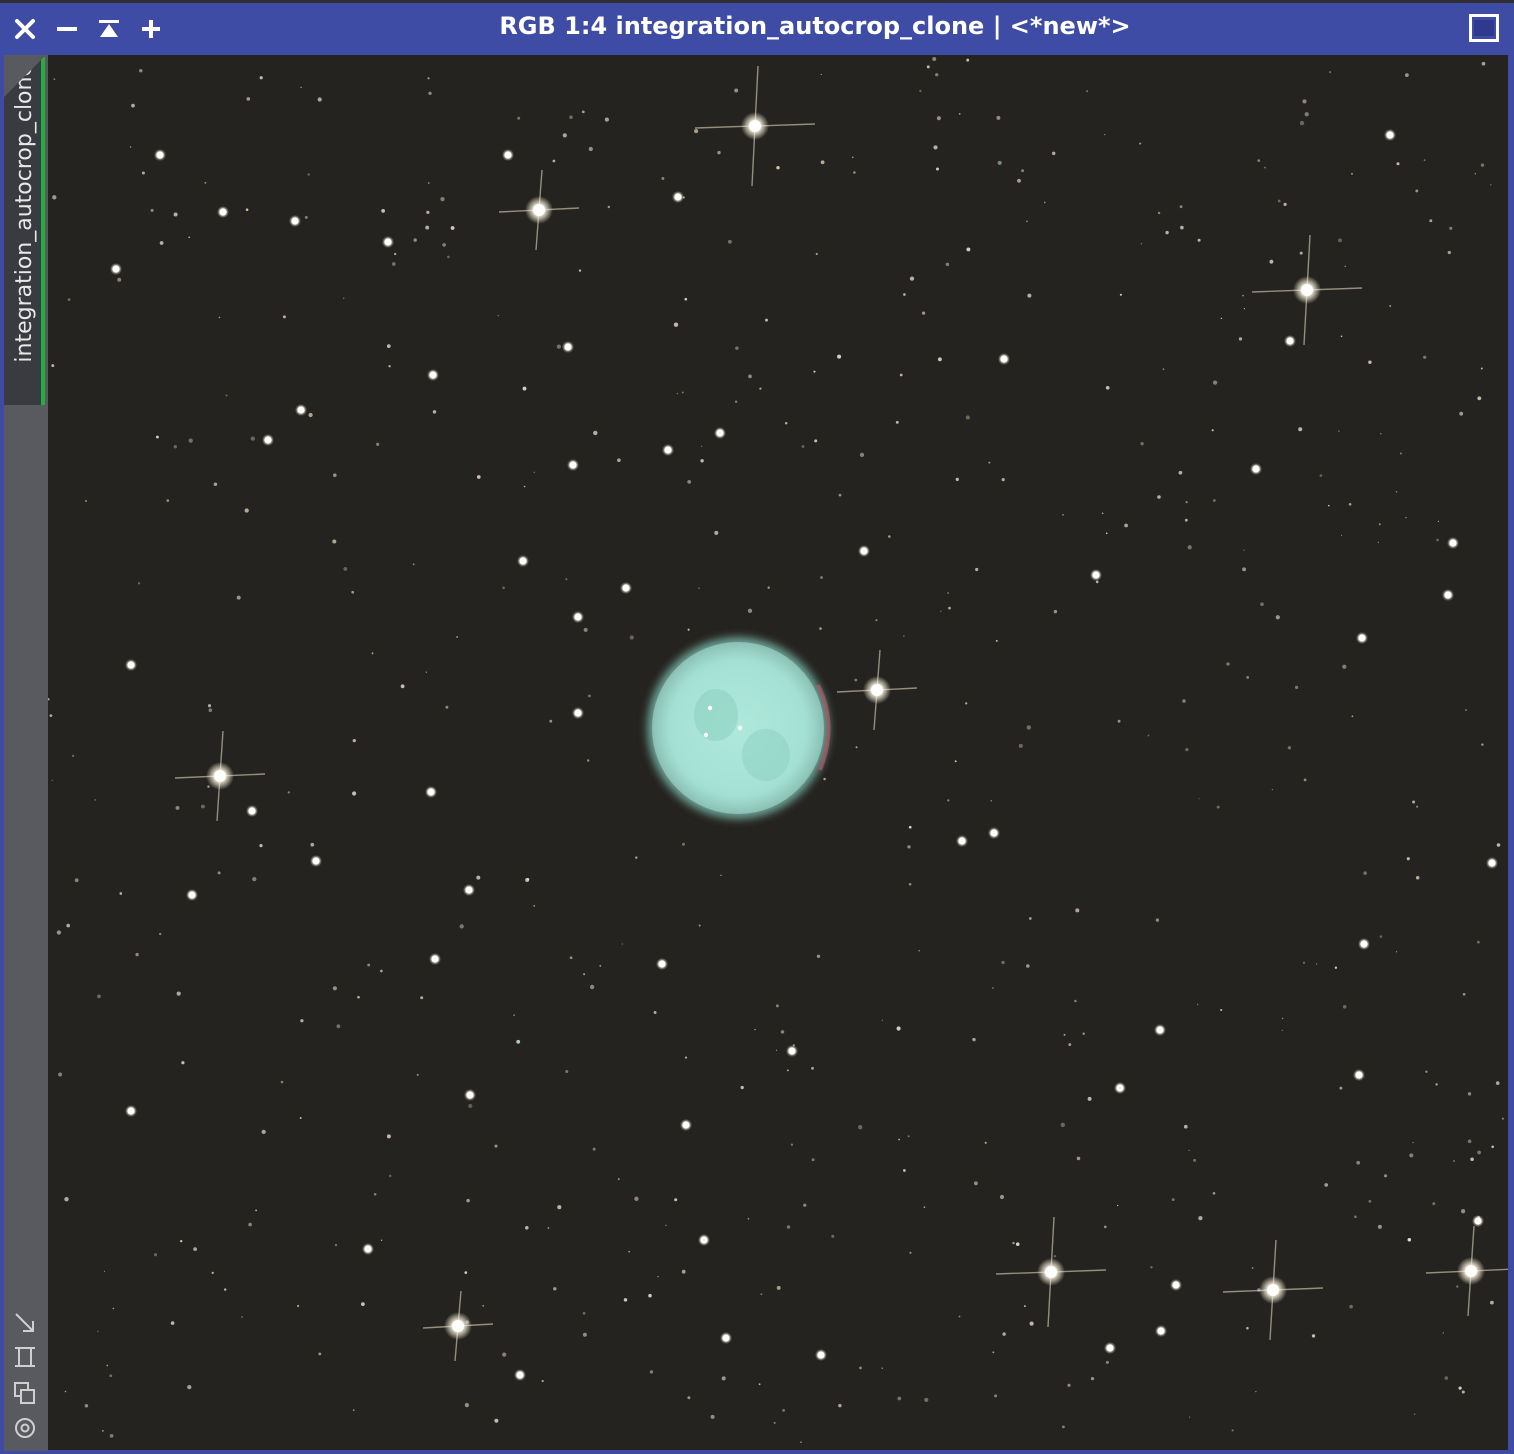  I want to click on close-button, so click(25, 29).